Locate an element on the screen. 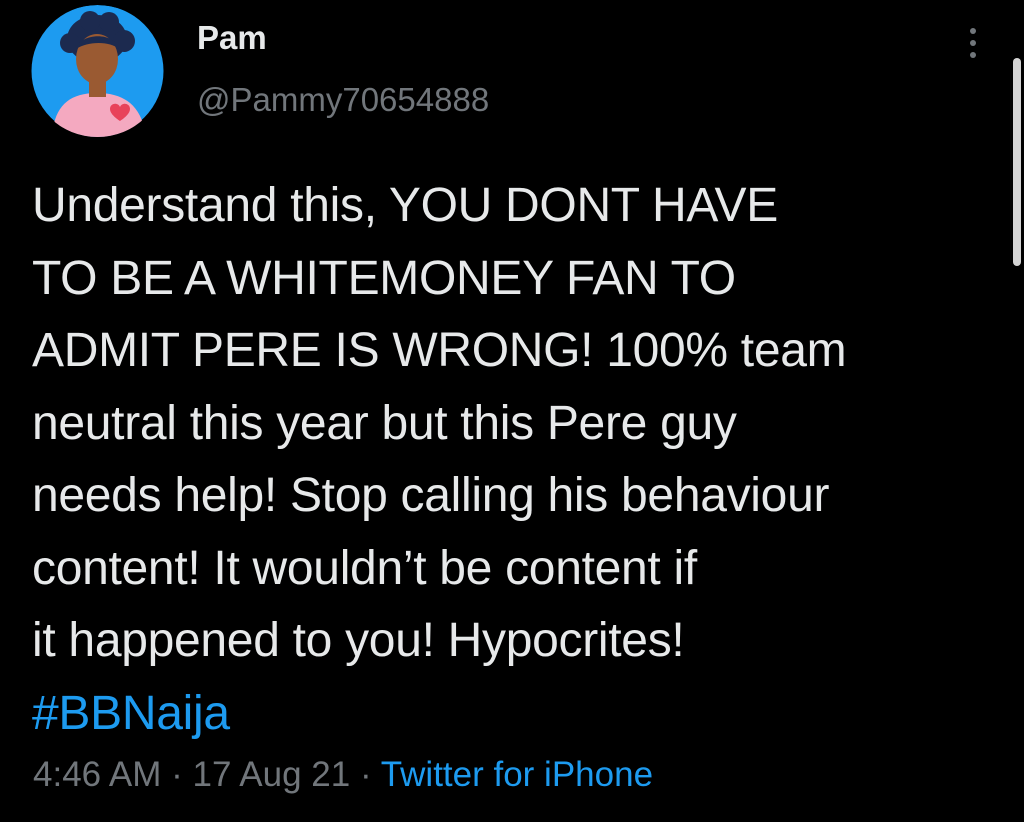 The height and width of the screenshot is (822, 1024). tweet-text-line: Understand this, YOU DONT HAVE is located at coordinates (405, 205).